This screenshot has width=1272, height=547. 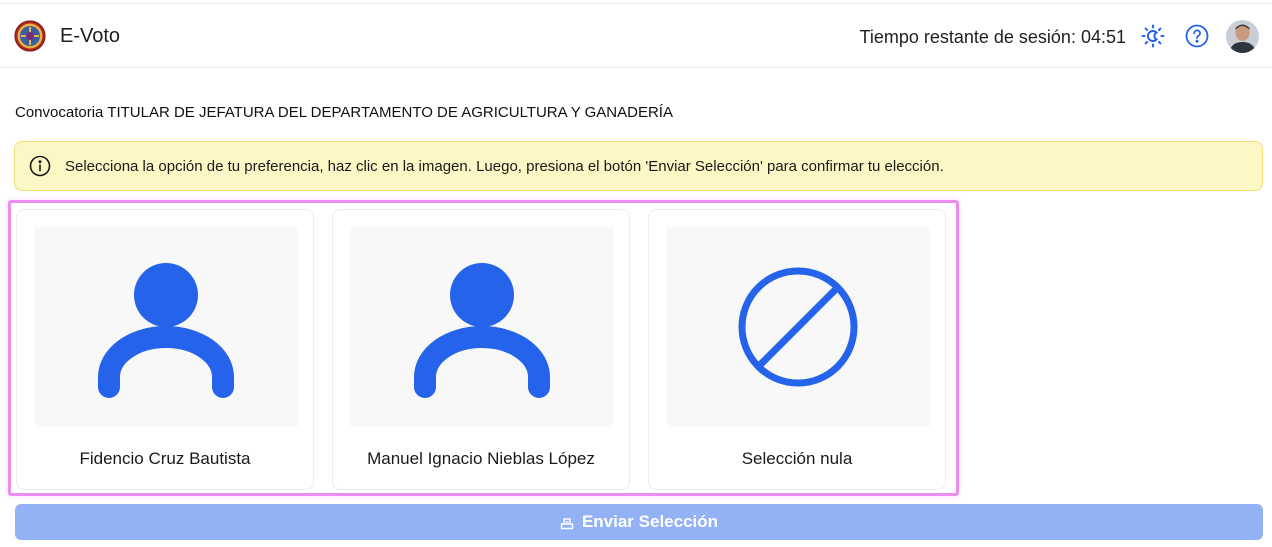 What do you see at coordinates (993, 37) in the screenshot?
I see `session-timer: Tiempo restante de sesión: 04:51` at bounding box center [993, 37].